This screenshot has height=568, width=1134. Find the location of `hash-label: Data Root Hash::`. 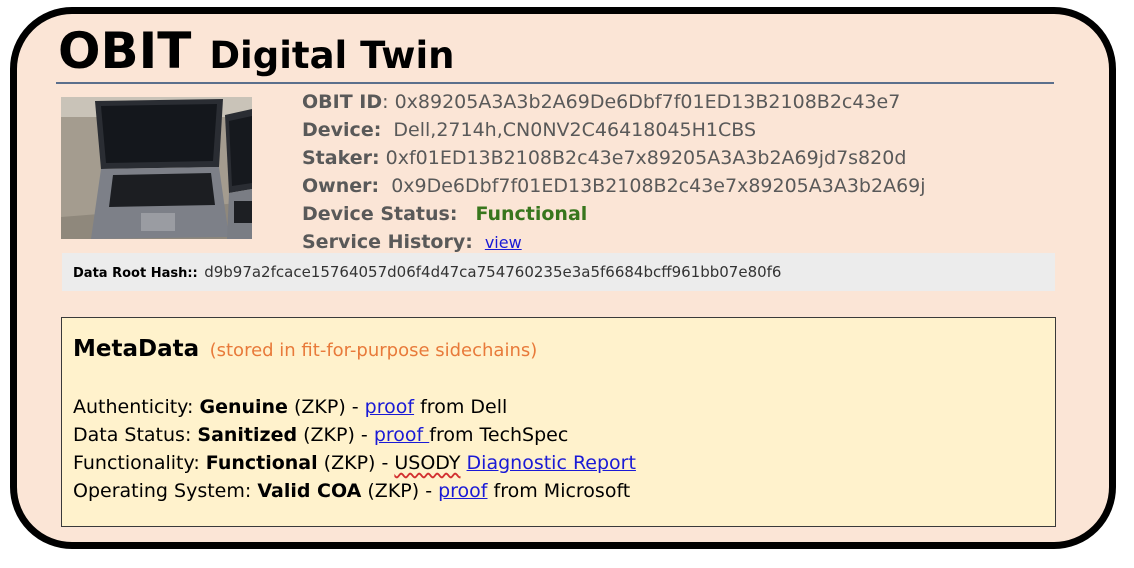

hash-label: Data Root Hash:: is located at coordinates (135, 273).